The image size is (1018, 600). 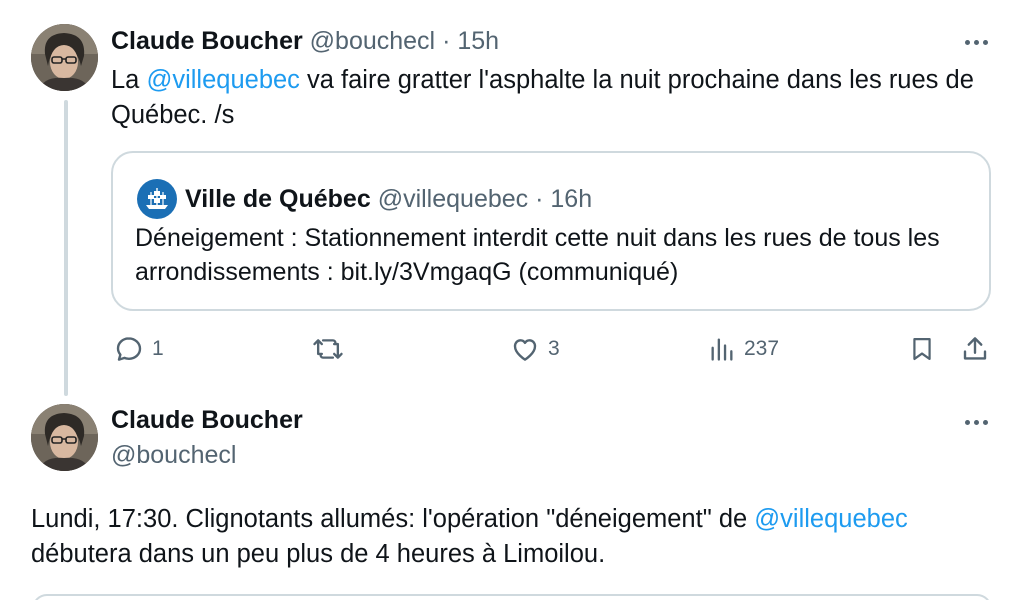 What do you see at coordinates (525, 349) in the screenshot?
I see `heart-icon` at bounding box center [525, 349].